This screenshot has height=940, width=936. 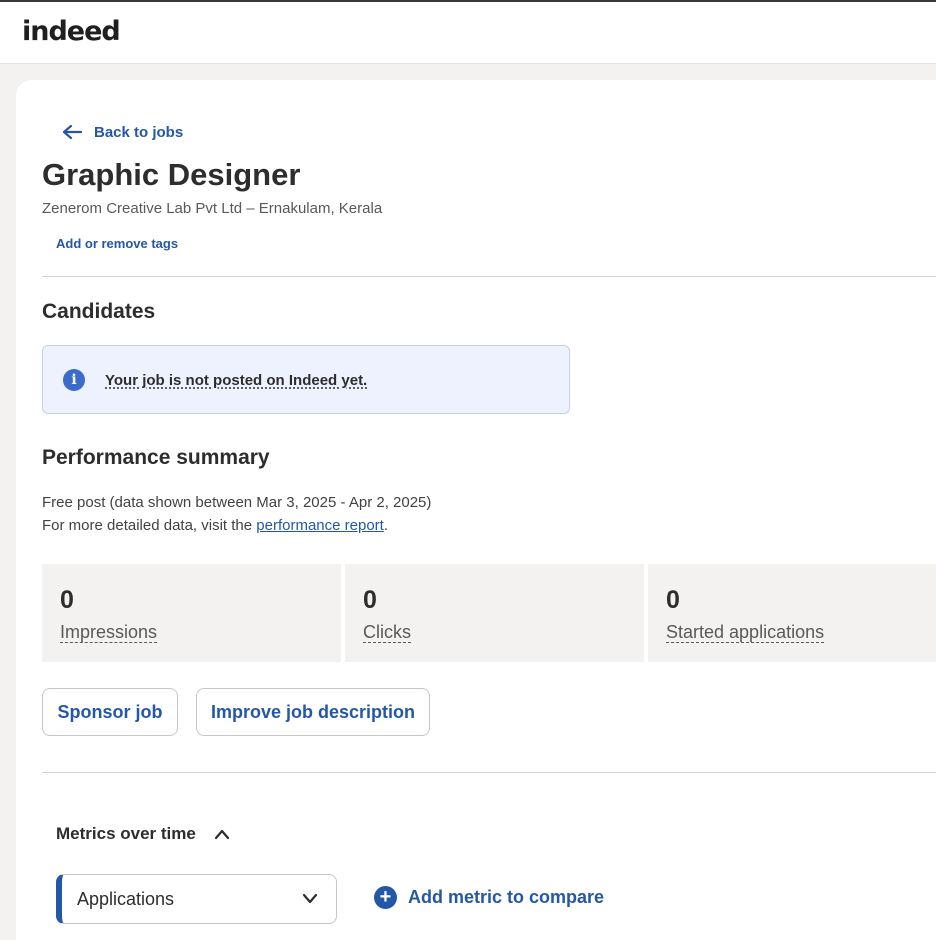 What do you see at coordinates (310, 898) in the screenshot?
I see `chevron-down-icon` at bounding box center [310, 898].